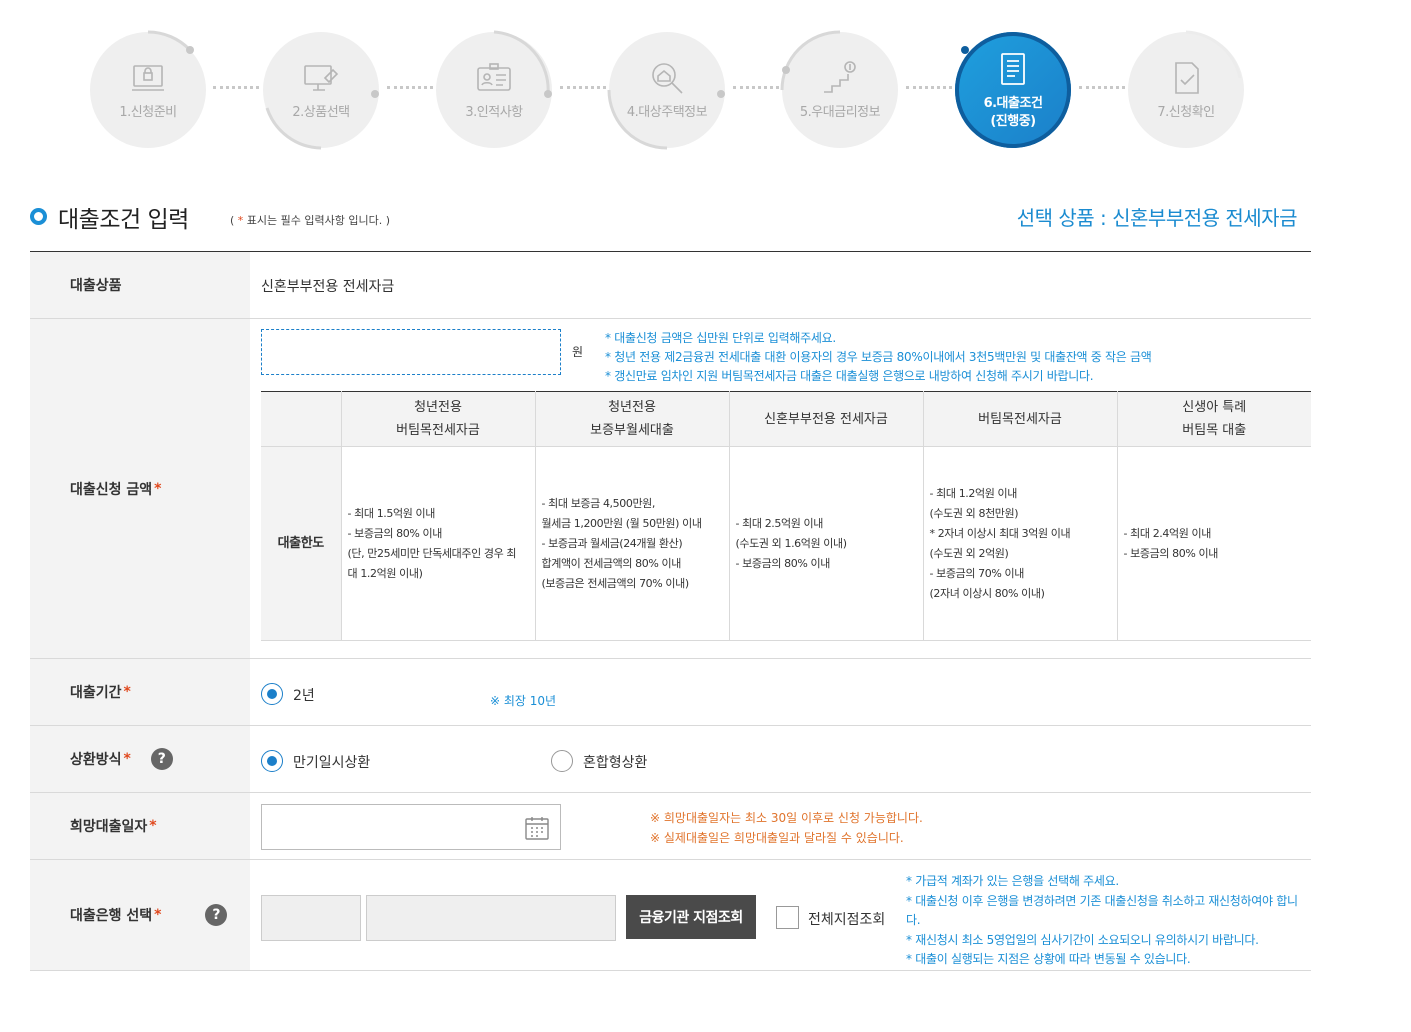  What do you see at coordinates (438, 419) in the screenshot?
I see `col-header: 청년전용 버팀목전세자금` at bounding box center [438, 419].